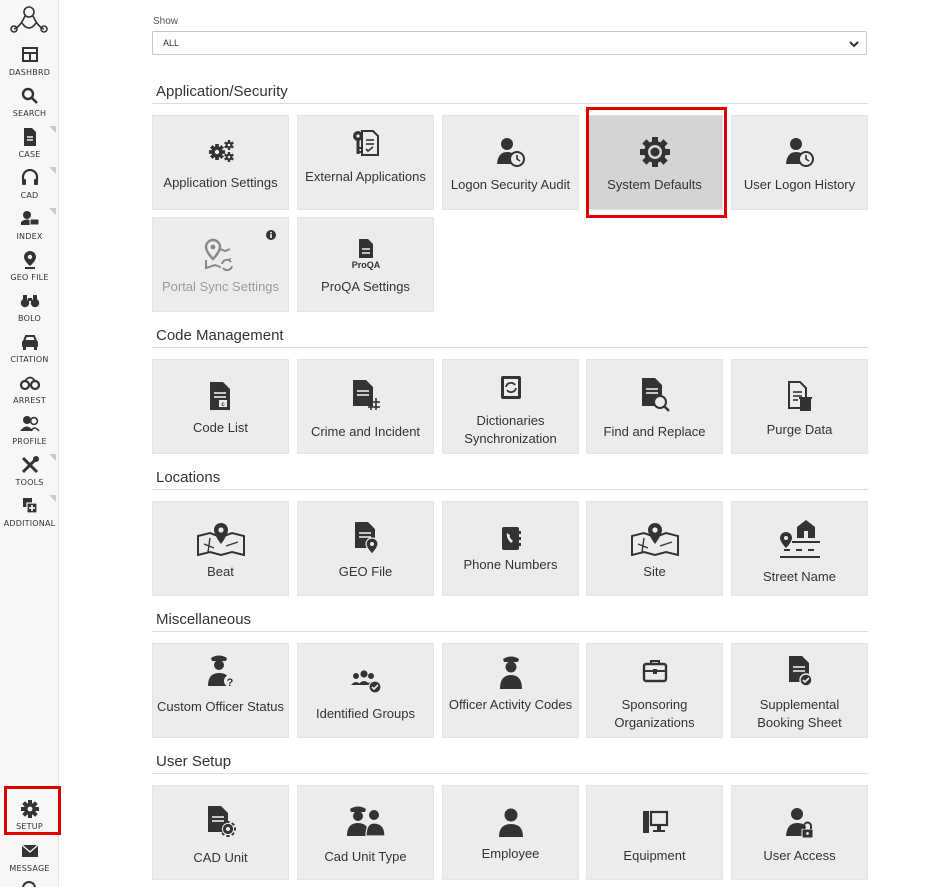 The image size is (936, 887). Describe the element at coordinates (220, 264) in the screenshot. I see `tile-portal-sync-settings: Portal Sync Settings` at that location.